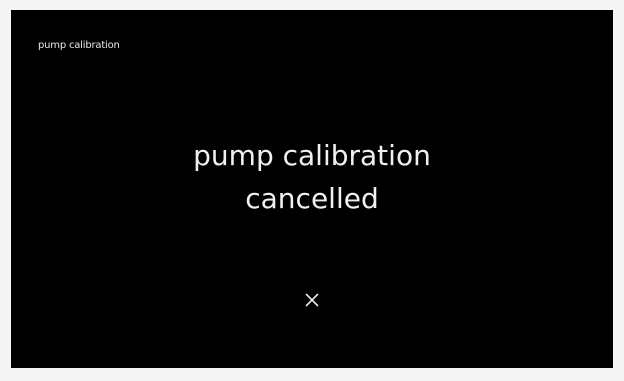  What do you see at coordinates (79, 45) in the screenshot?
I see `screen-title: pump calibration` at bounding box center [79, 45].